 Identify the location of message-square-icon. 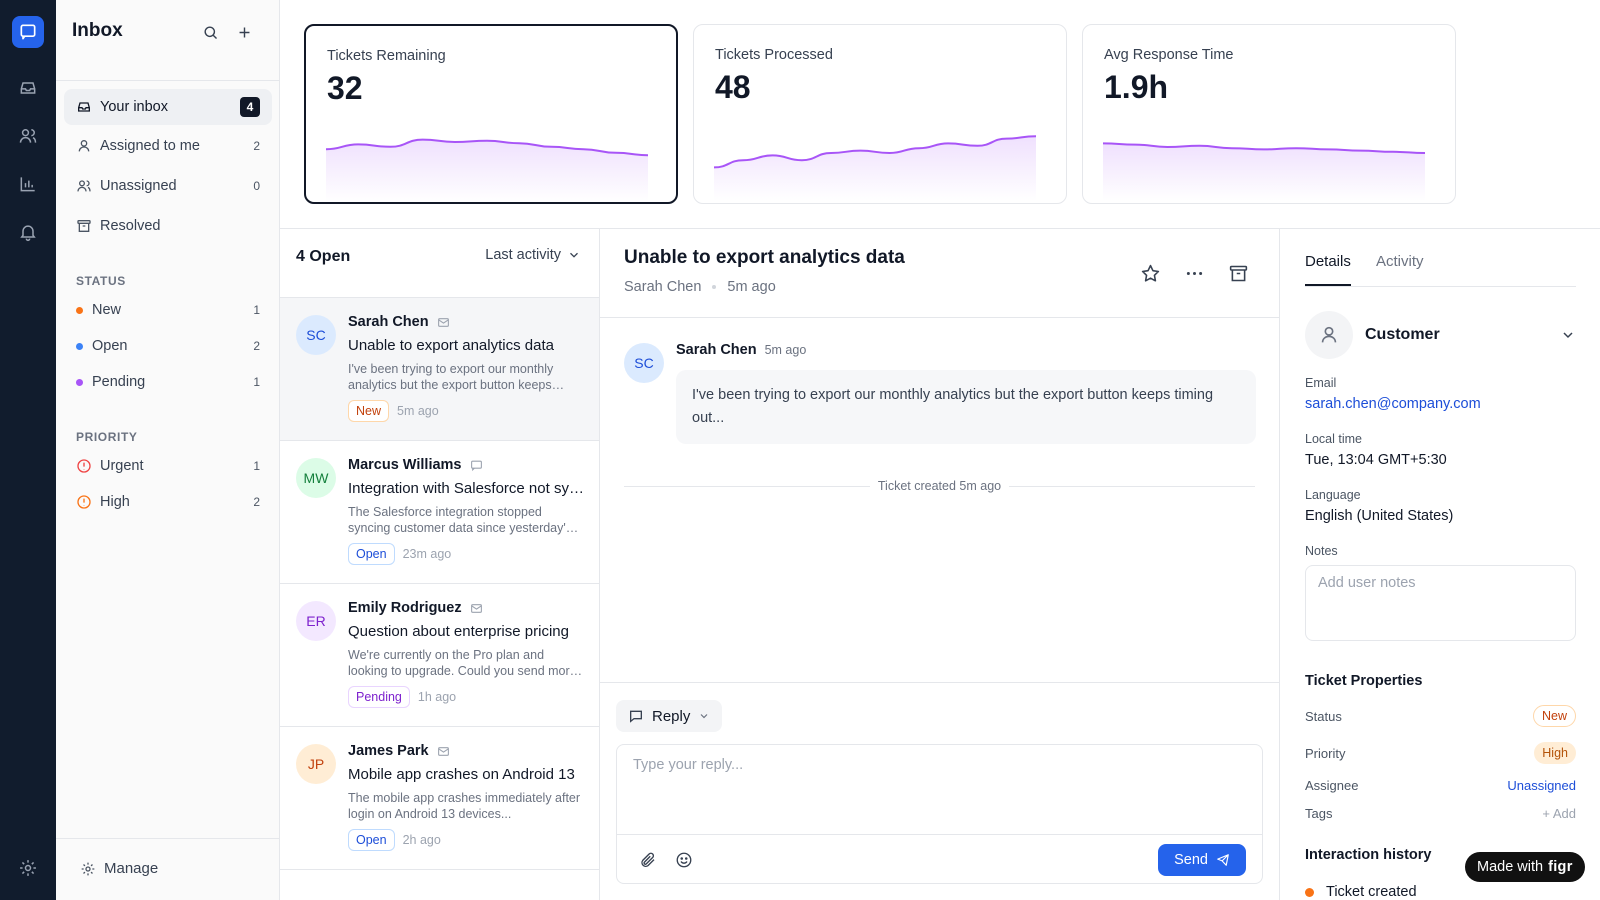
(636, 716).